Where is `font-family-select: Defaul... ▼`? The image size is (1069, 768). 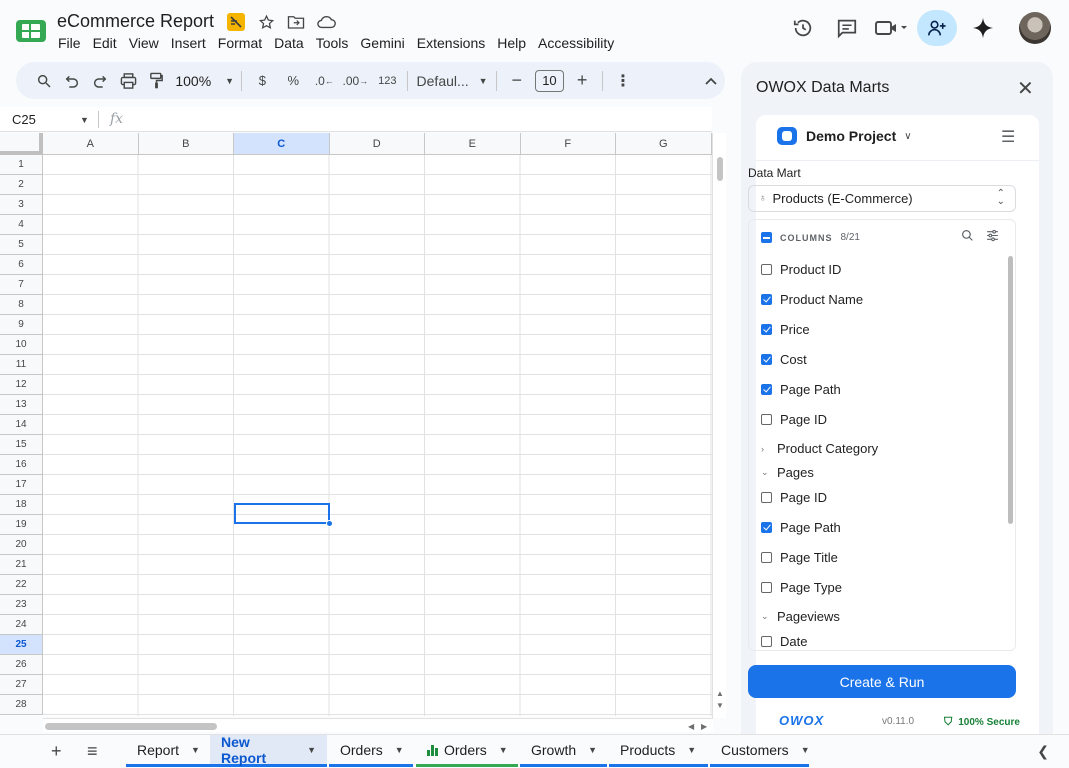 font-family-select: Defaul... ▼ is located at coordinates (451, 81).